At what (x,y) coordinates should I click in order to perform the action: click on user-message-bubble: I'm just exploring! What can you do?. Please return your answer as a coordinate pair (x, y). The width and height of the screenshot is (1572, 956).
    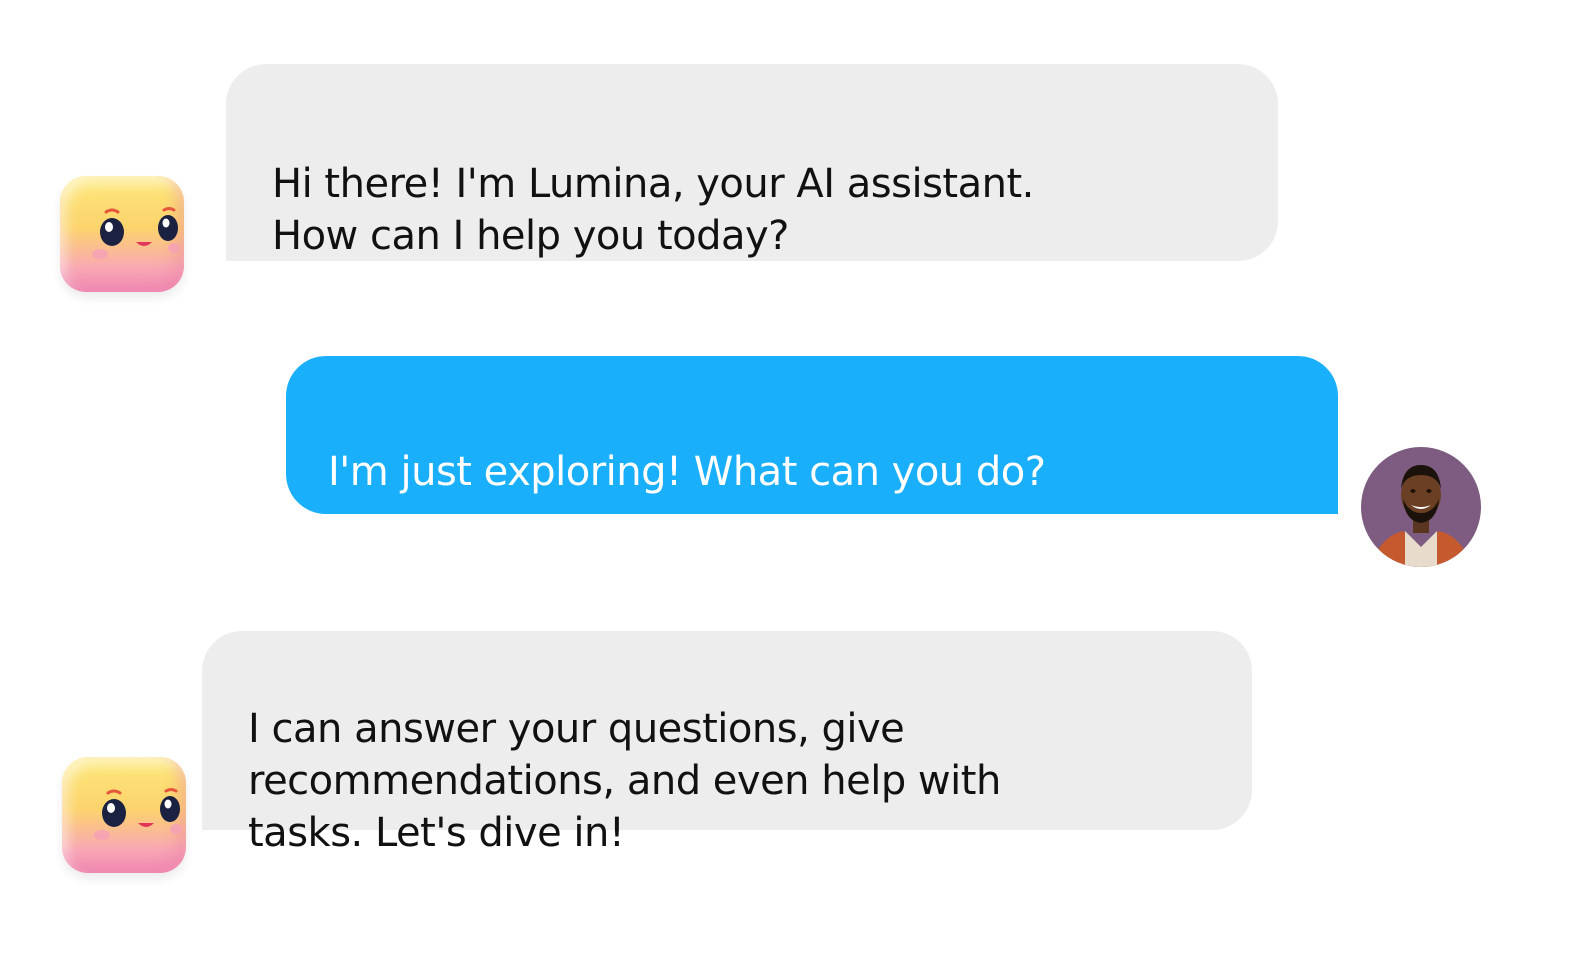
    Looking at the image, I should click on (812, 435).